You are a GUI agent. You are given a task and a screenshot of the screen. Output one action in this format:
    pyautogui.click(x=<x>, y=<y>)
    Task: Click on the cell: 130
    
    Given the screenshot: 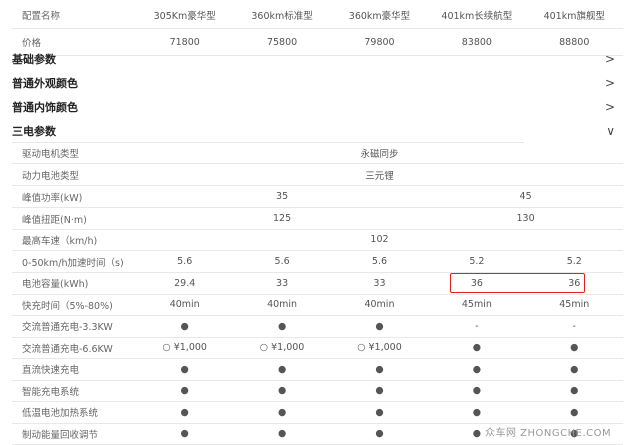 What is the action you would take?
    pyautogui.click(x=525, y=218)
    